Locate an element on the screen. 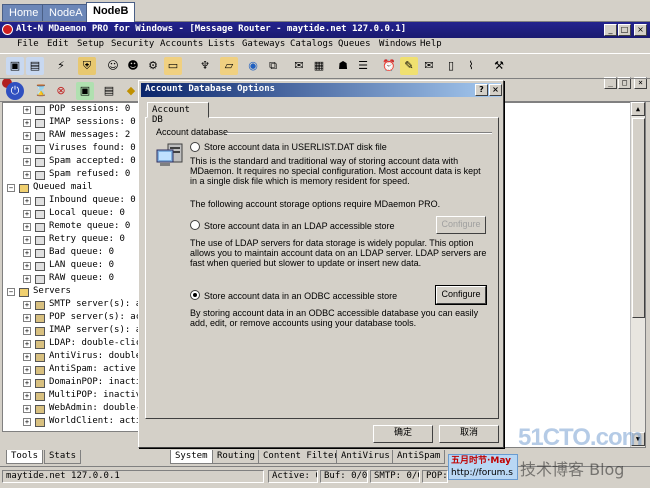 Image resolution: width=650 pixels, height=488 pixels. menu-security: Security is located at coordinates (132, 44).